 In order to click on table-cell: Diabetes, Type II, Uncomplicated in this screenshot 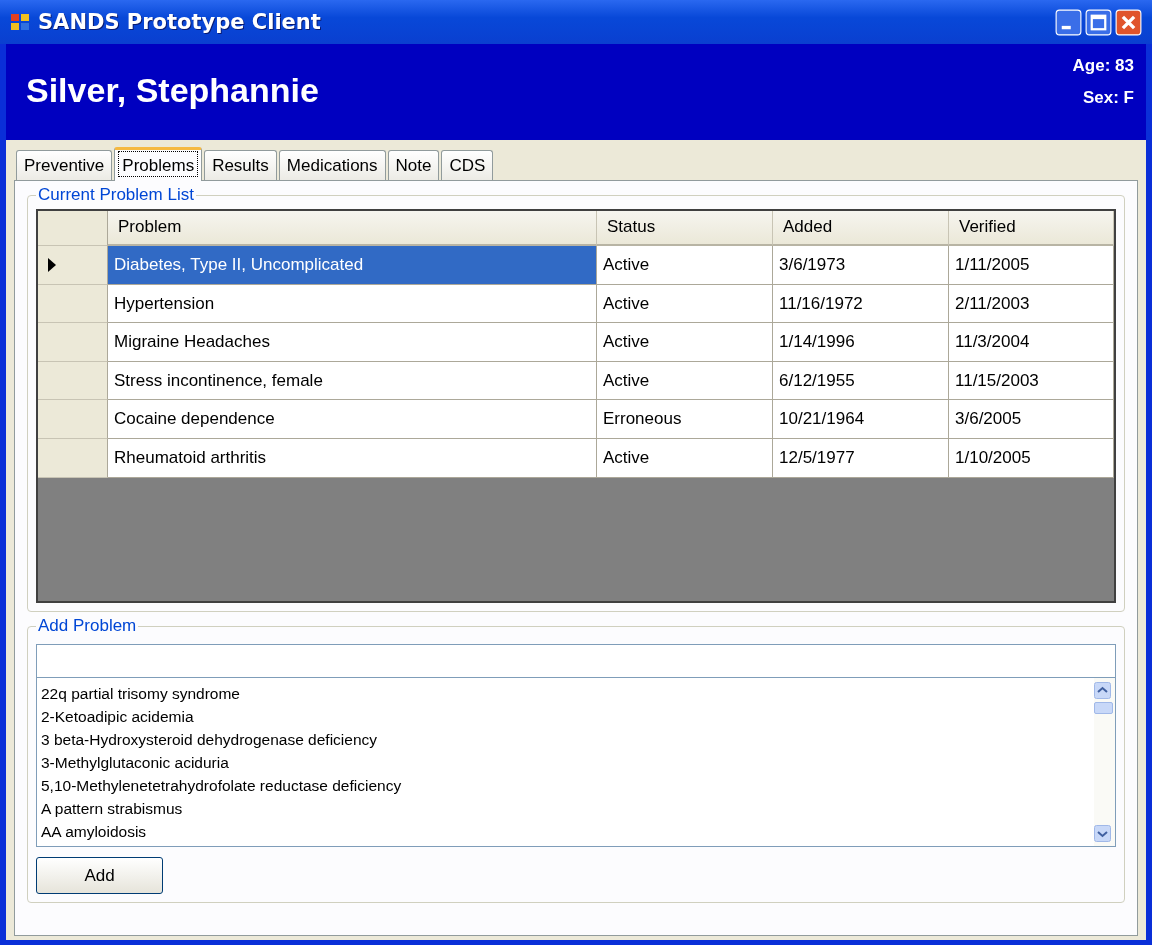, I will do `click(352, 265)`.